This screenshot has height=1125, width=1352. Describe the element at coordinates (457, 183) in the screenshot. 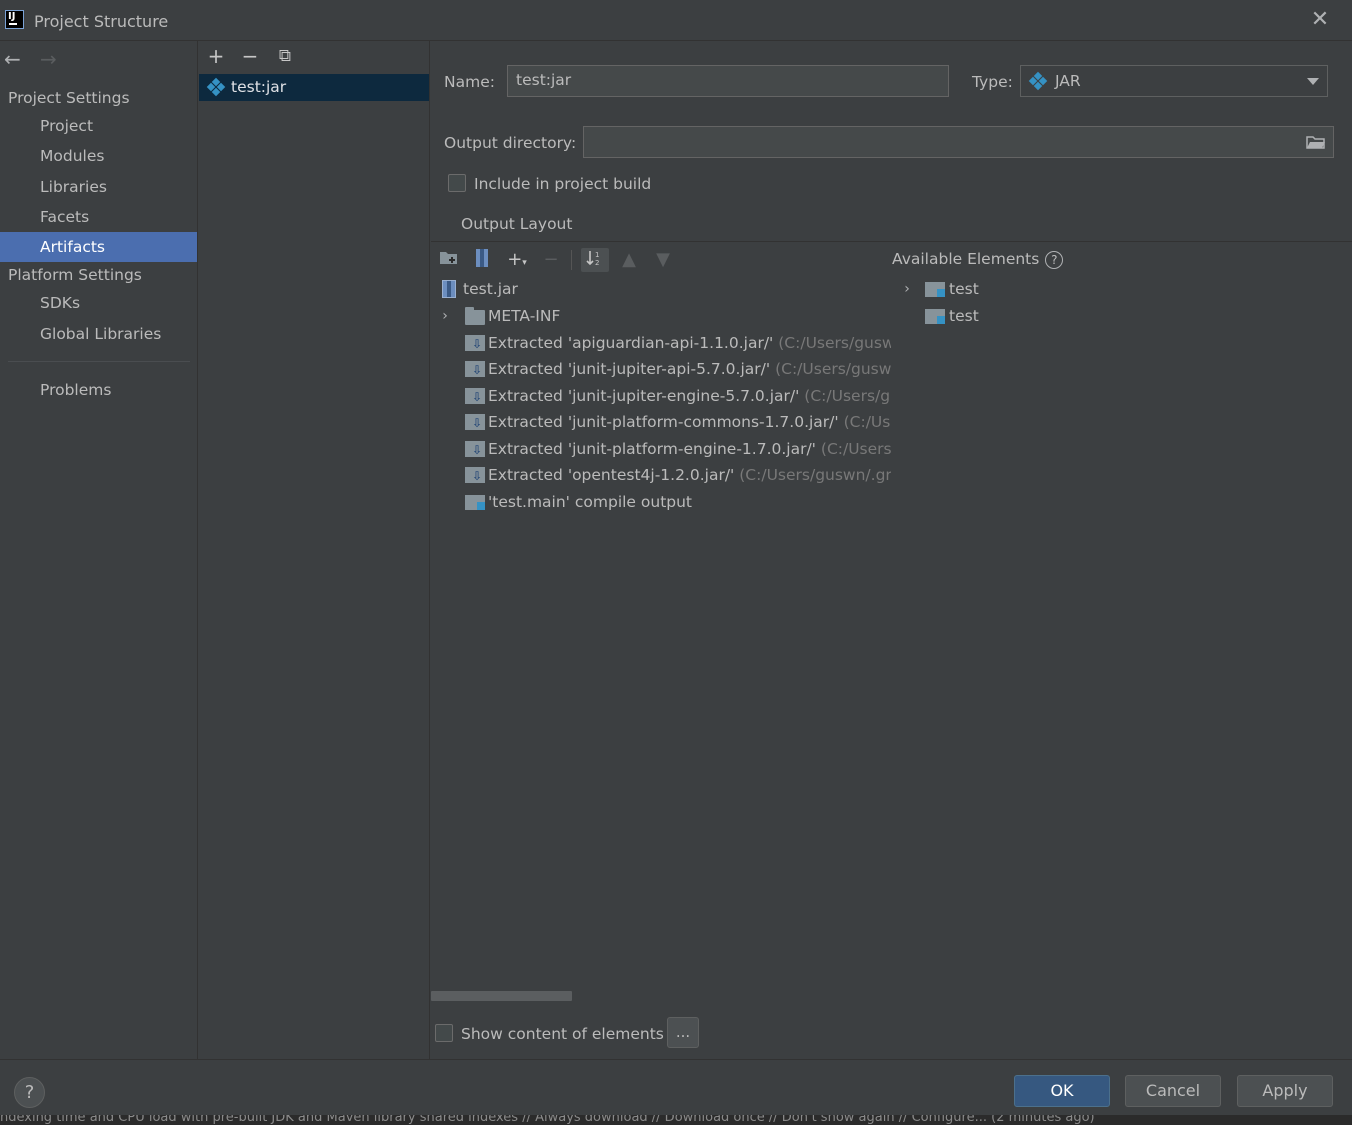

I see `include-in-build-checkbox` at that location.